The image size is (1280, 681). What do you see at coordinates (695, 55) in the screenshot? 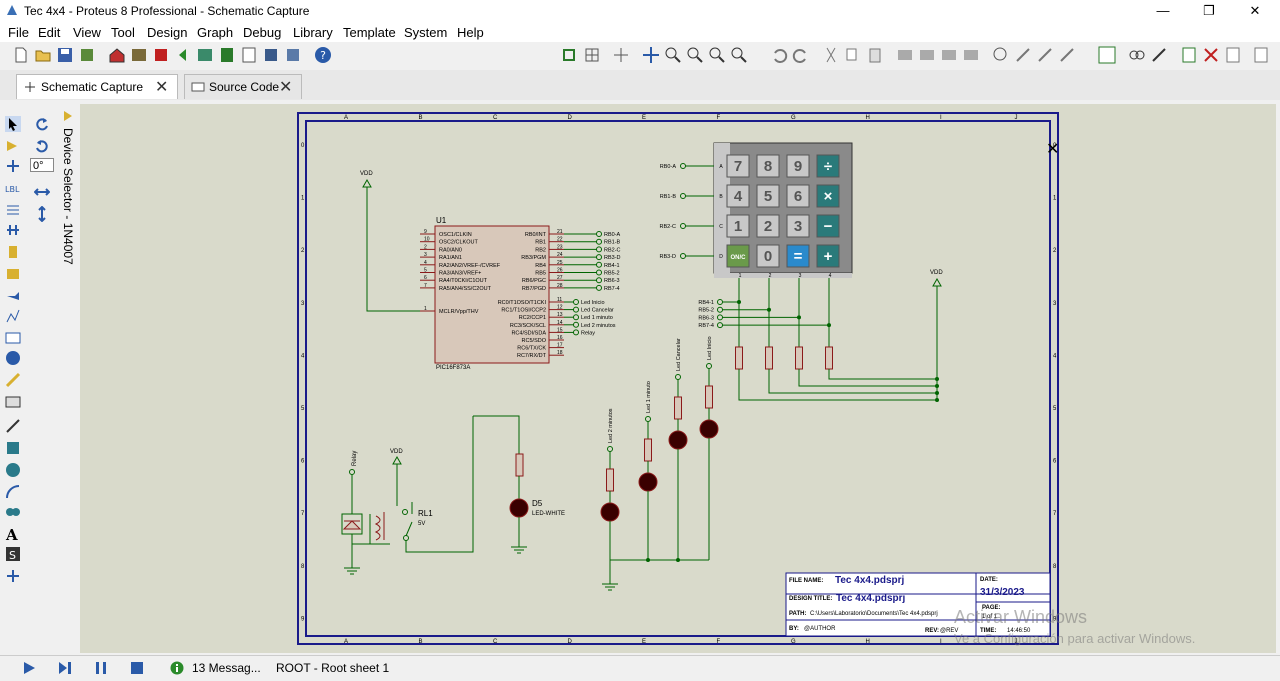
I see `zoom-out-icon` at bounding box center [695, 55].